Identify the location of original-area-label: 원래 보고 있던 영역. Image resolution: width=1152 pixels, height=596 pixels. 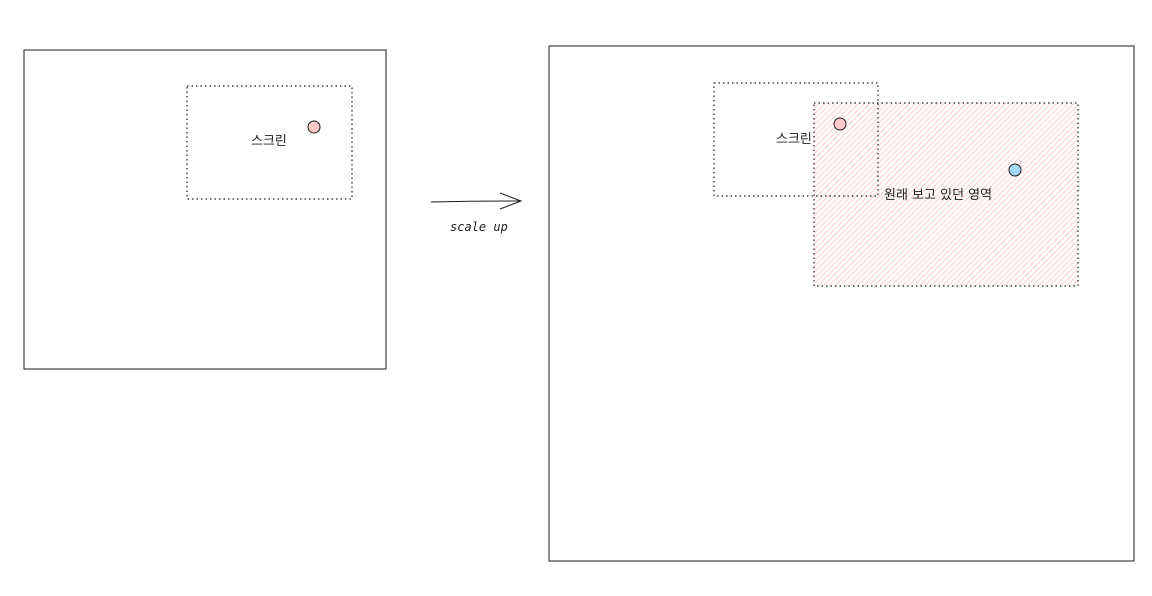
(938, 195).